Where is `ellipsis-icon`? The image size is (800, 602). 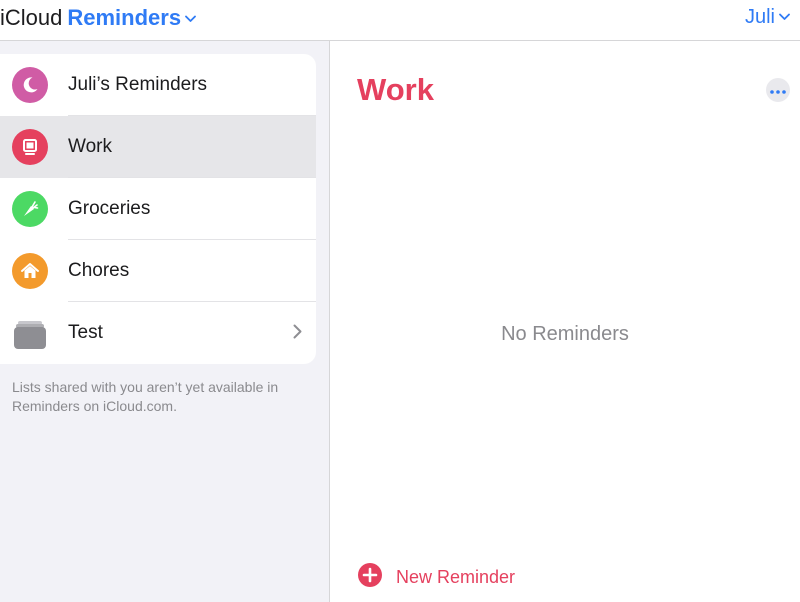
ellipsis-icon is located at coordinates (778, 90).